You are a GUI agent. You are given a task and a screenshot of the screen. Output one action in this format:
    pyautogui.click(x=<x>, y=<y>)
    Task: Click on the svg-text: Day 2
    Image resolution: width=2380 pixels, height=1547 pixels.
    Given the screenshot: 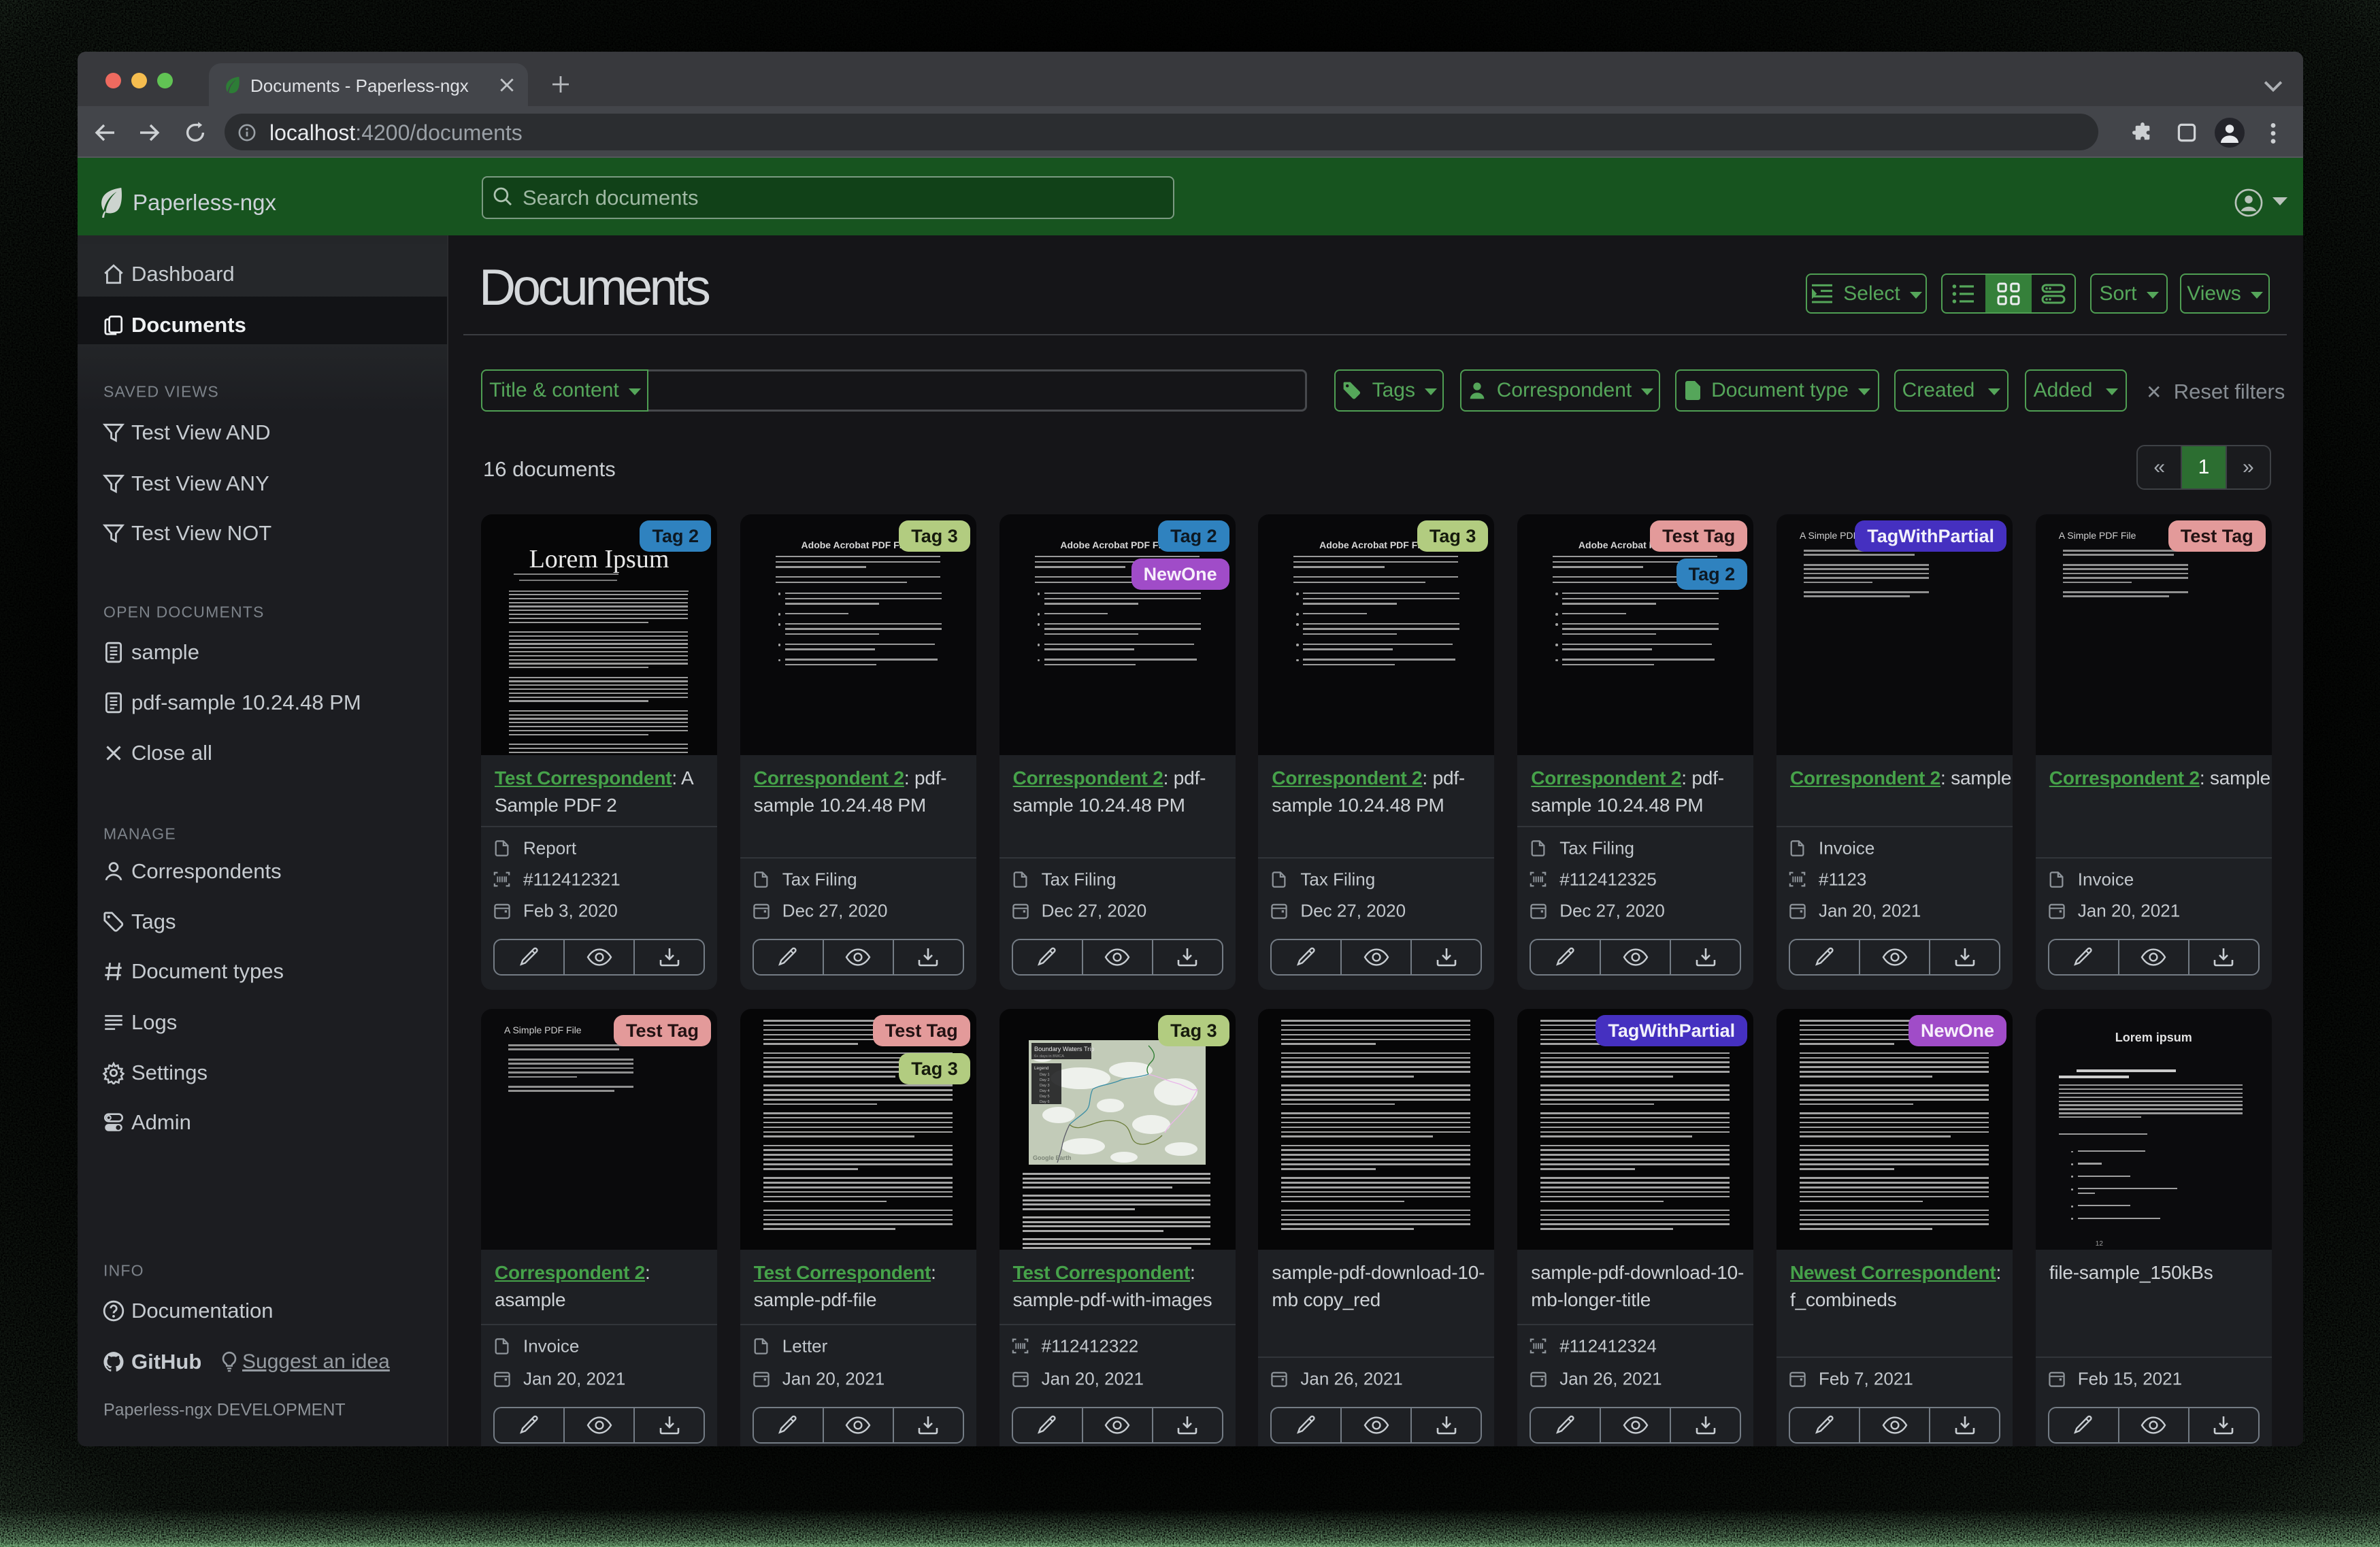 What is the action you would take?
    pyautogui.click(x=1045, y=1080)
    